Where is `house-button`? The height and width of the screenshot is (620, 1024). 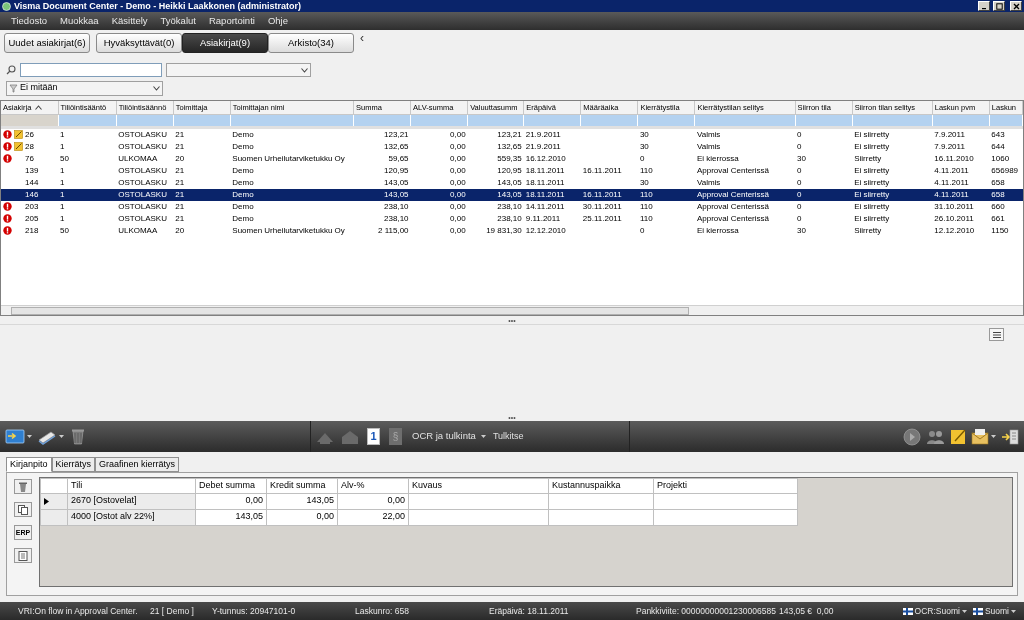
house-button is located at coordinates (350, 436).